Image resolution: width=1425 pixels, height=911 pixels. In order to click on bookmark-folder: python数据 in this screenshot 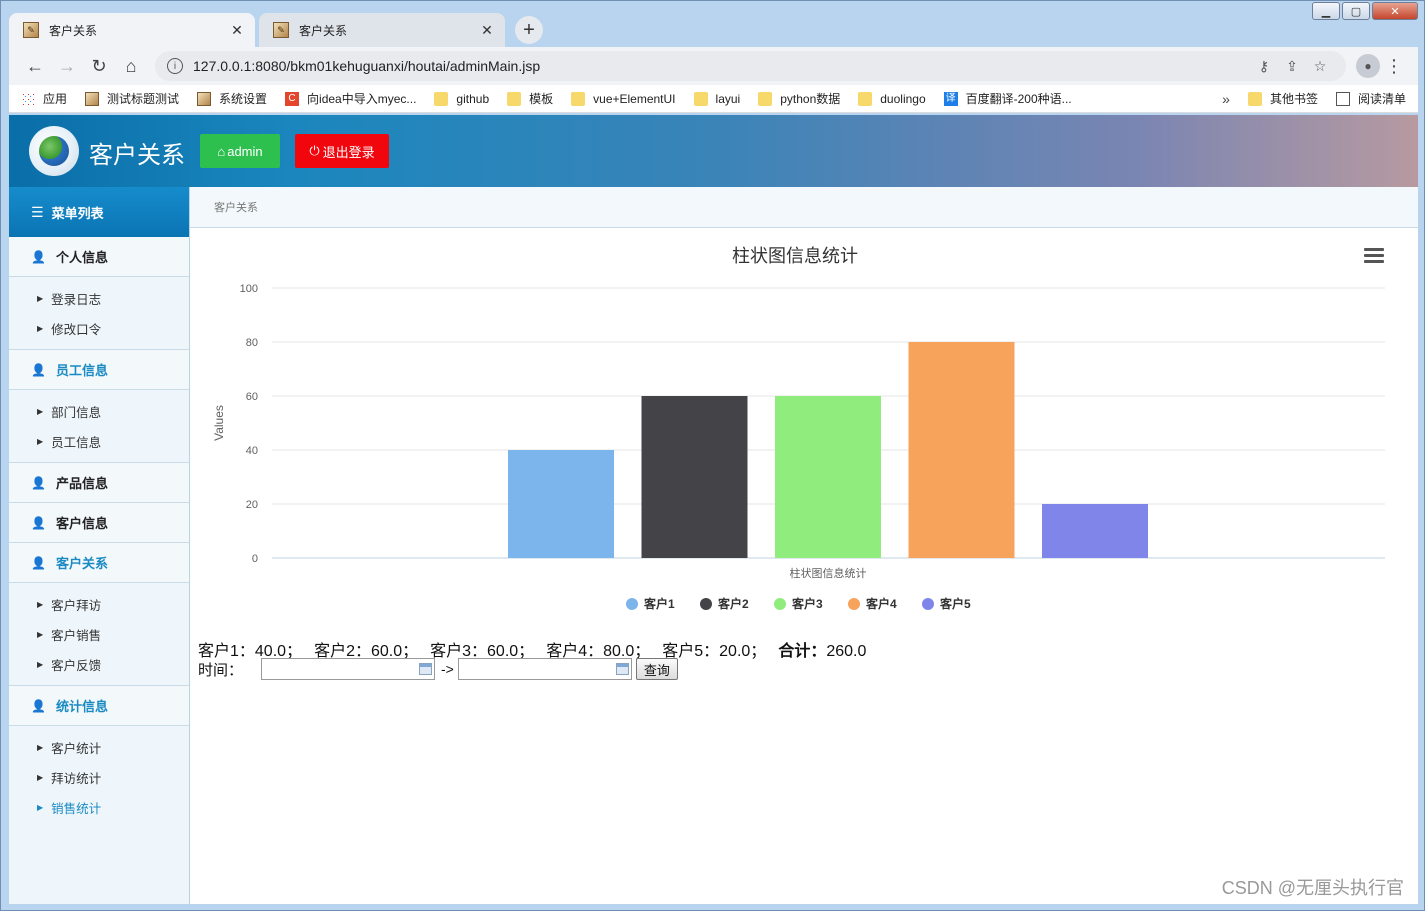, I will do `click(799, 98)`.